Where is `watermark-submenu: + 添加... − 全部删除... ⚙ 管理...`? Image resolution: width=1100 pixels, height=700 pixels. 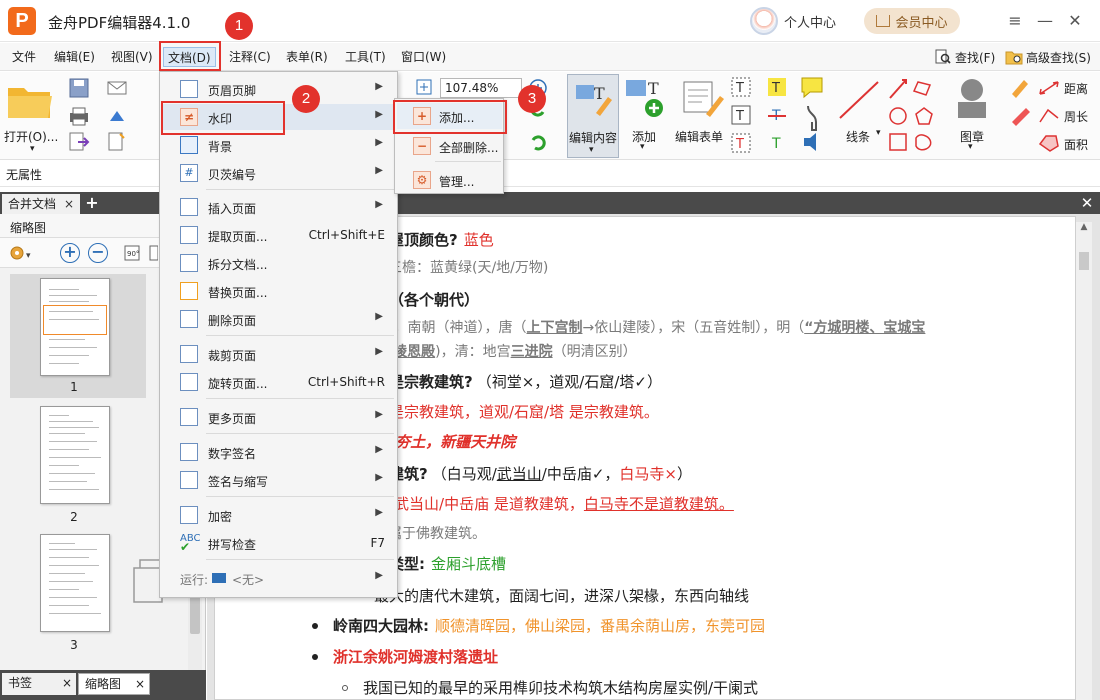 watermark-submenu: + 添加... − 全部删除... ⚙ 管理... is located at coordinates (449, 146).